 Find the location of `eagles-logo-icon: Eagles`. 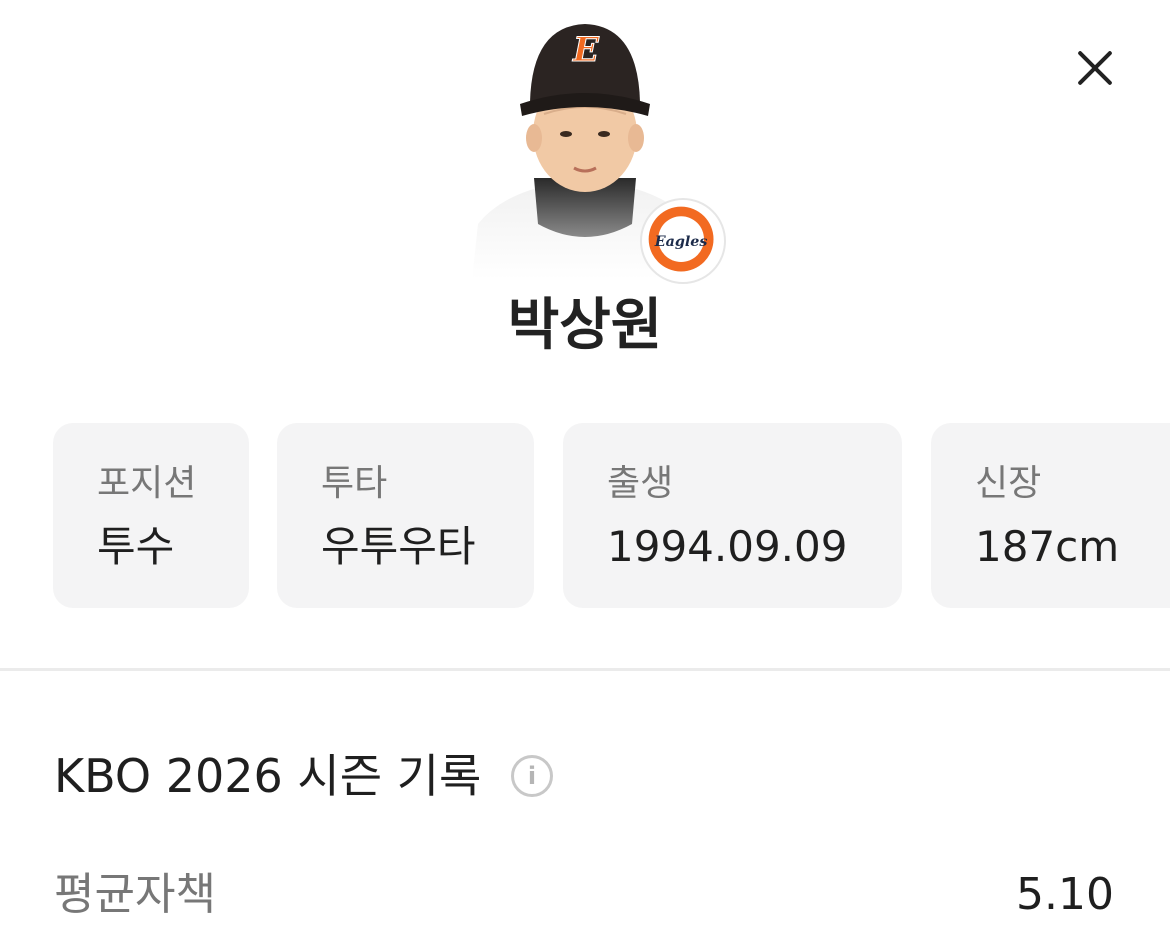

eagles-logo-icon: Eagles is located at coordinates (681, 239).